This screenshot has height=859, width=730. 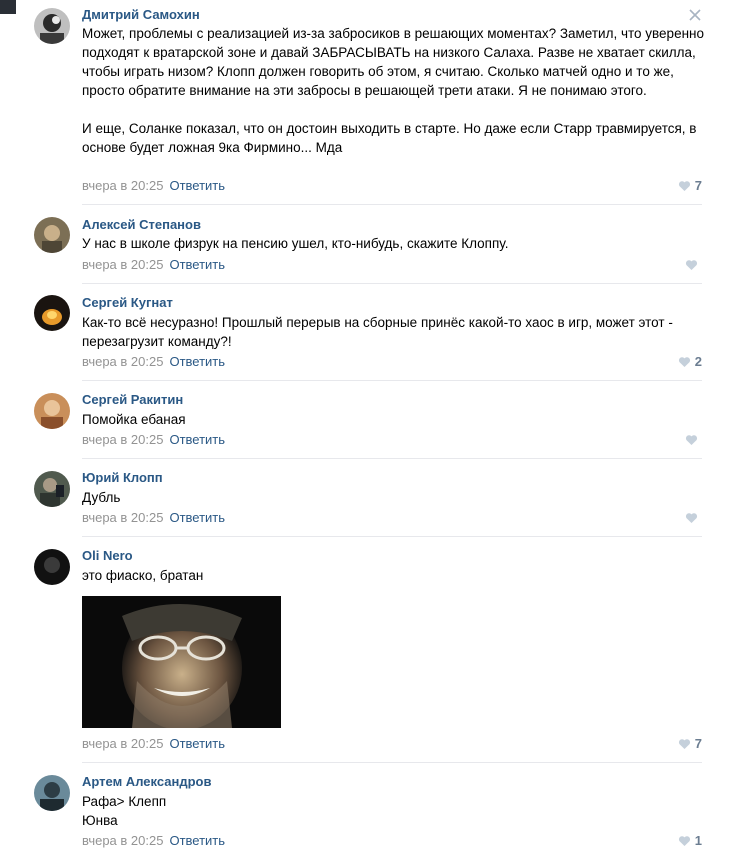 I want to click on comment-author: Юрий Клопп, so click(x=122, y=477).